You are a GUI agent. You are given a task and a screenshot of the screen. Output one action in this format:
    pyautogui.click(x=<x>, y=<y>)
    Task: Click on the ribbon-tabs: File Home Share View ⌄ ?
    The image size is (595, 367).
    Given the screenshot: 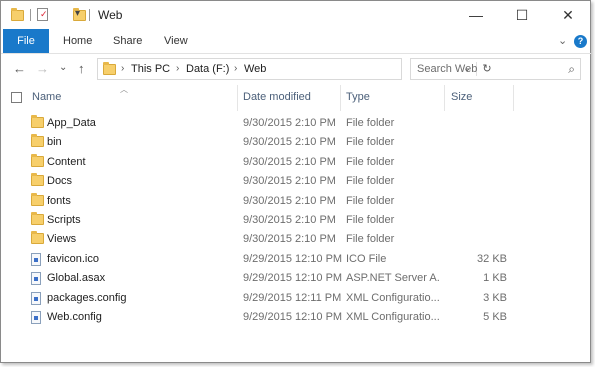 What is the action you would take?
    pyautogui.click(x=296, y=41)
    